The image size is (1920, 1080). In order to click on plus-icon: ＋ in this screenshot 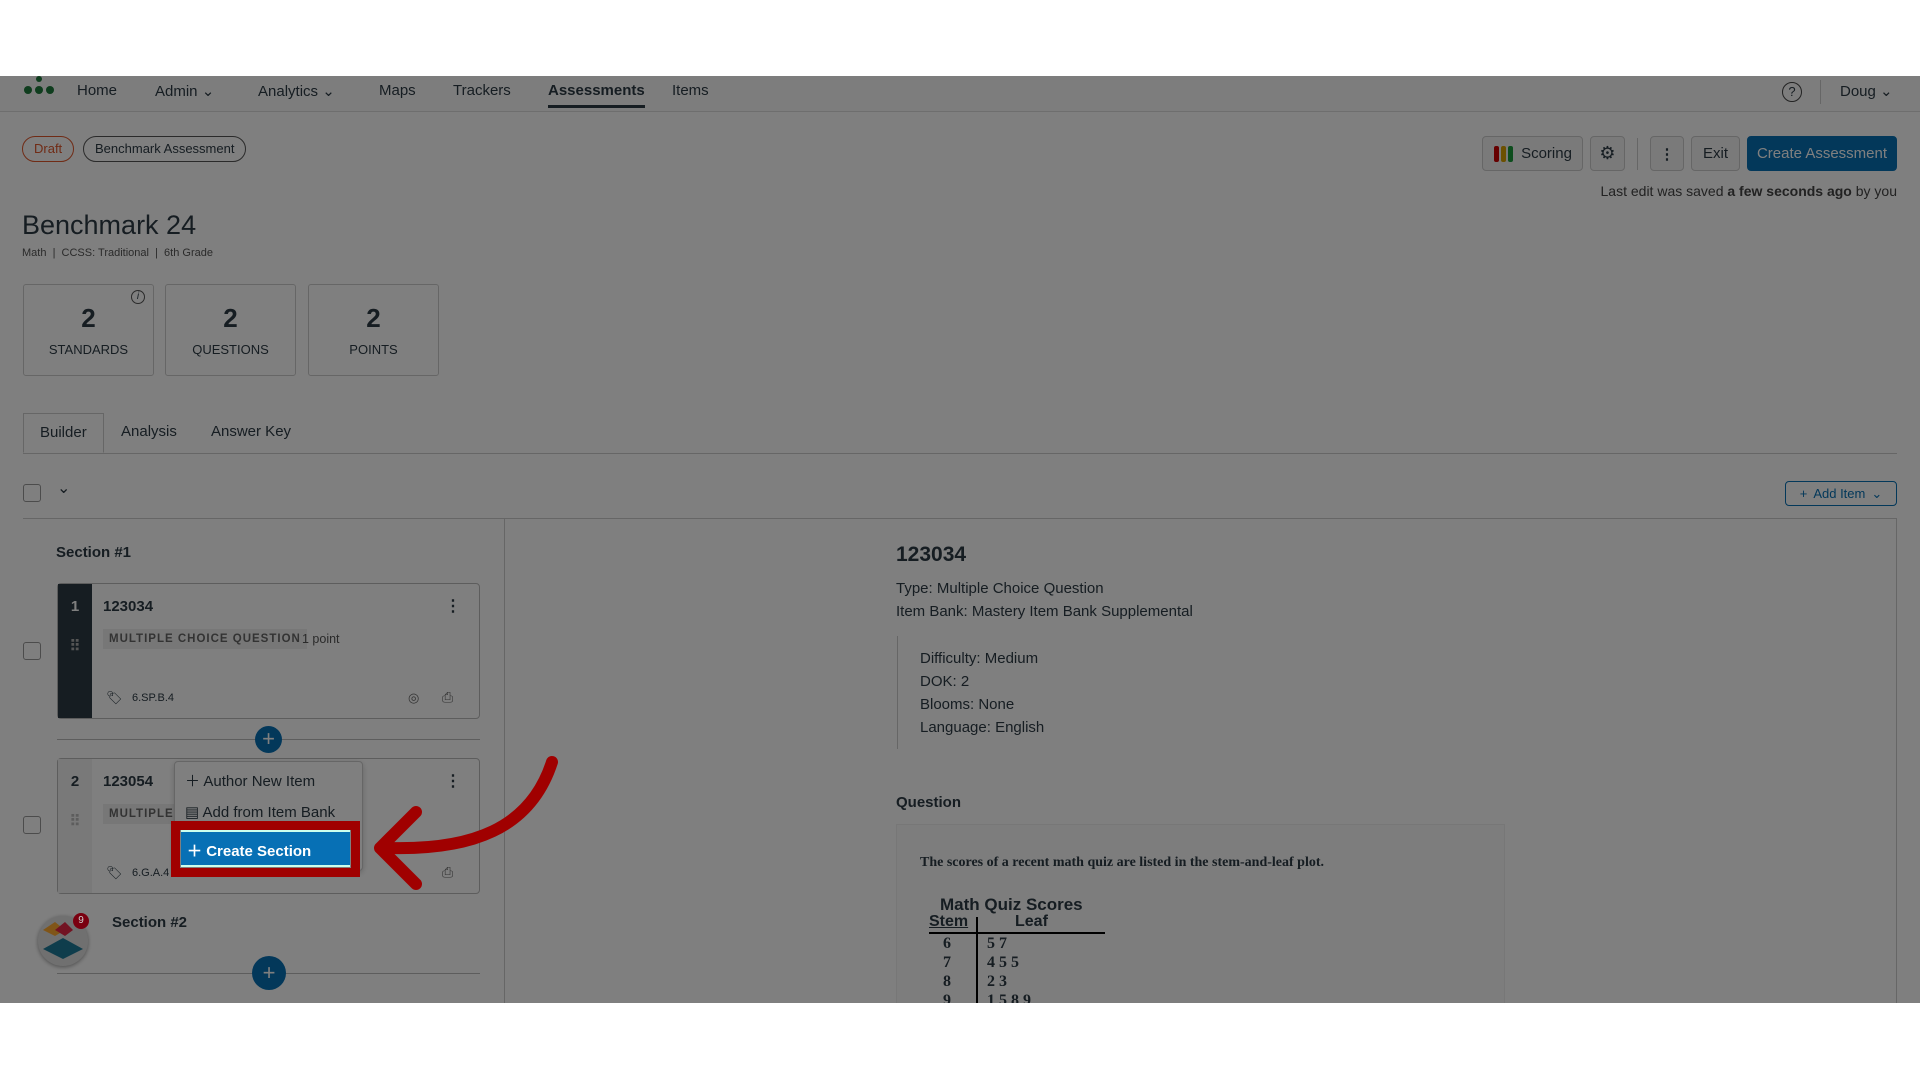, I will do `click(195, 851)`.